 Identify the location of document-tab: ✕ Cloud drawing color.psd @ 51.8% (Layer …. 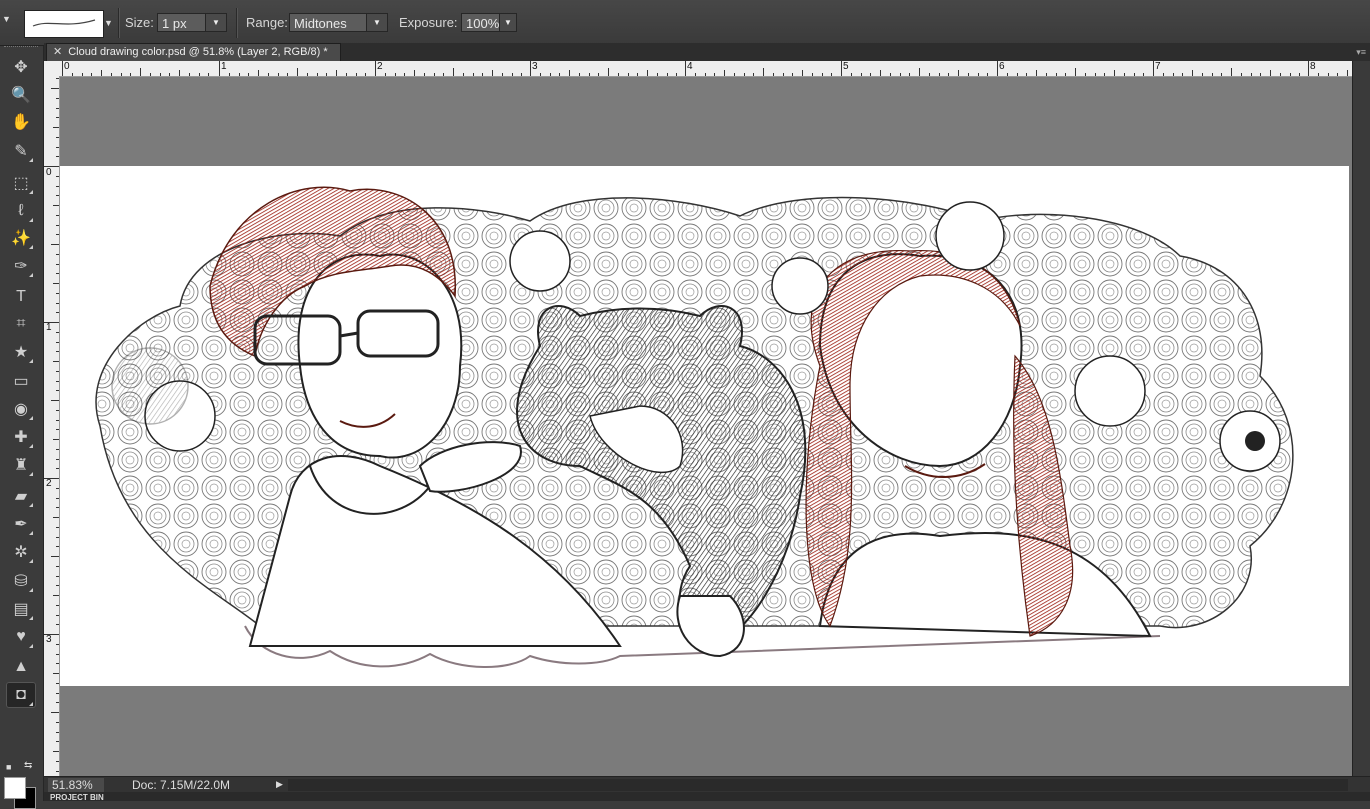
(193, 52).